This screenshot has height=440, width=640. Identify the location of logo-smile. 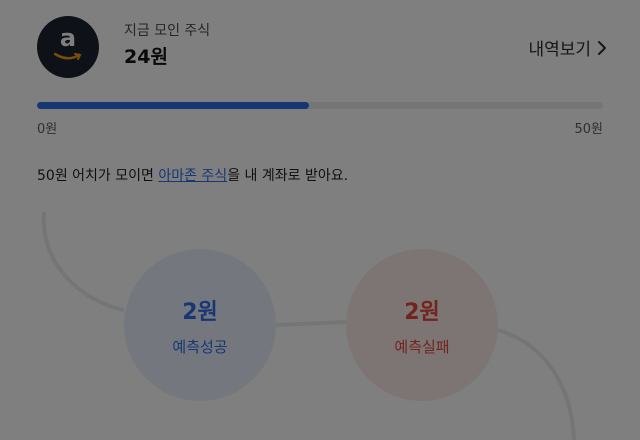
(68, 56).